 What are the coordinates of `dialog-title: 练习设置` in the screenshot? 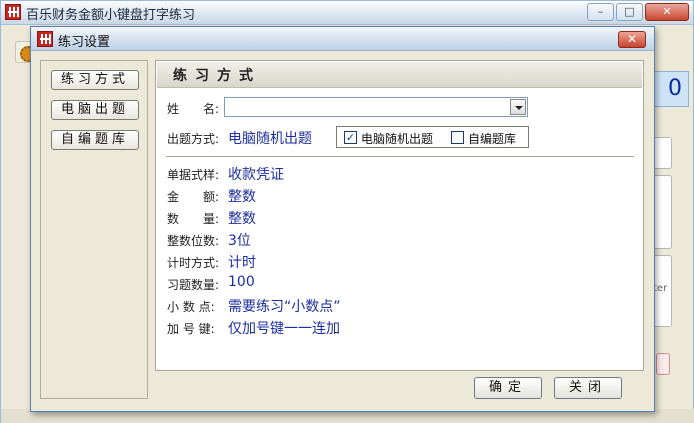 It's located at (84, 42).